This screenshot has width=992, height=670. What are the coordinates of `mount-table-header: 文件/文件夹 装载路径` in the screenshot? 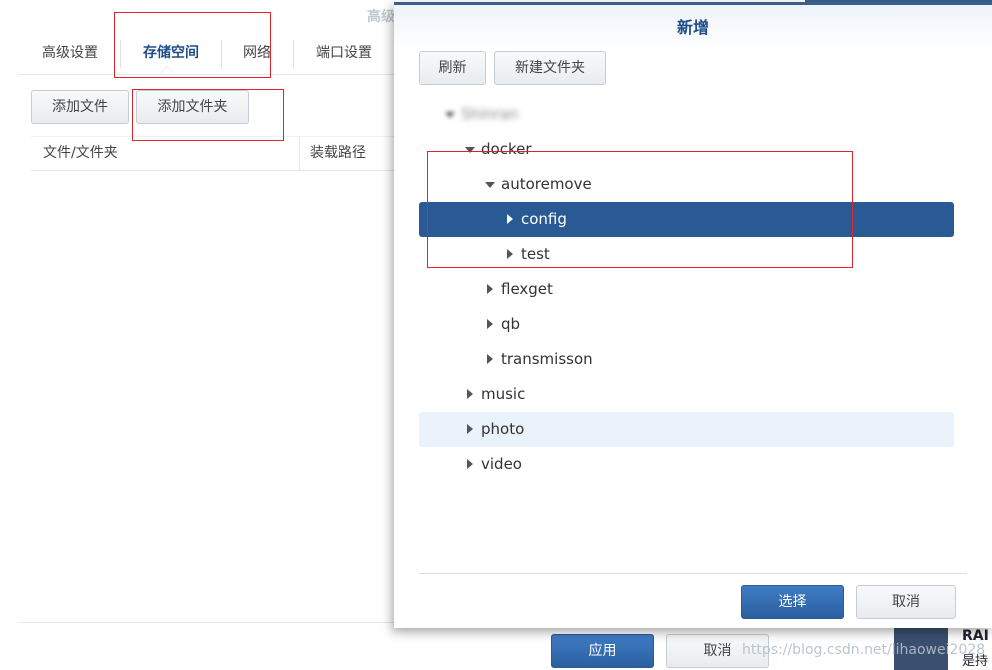 It's located at (214, 153).